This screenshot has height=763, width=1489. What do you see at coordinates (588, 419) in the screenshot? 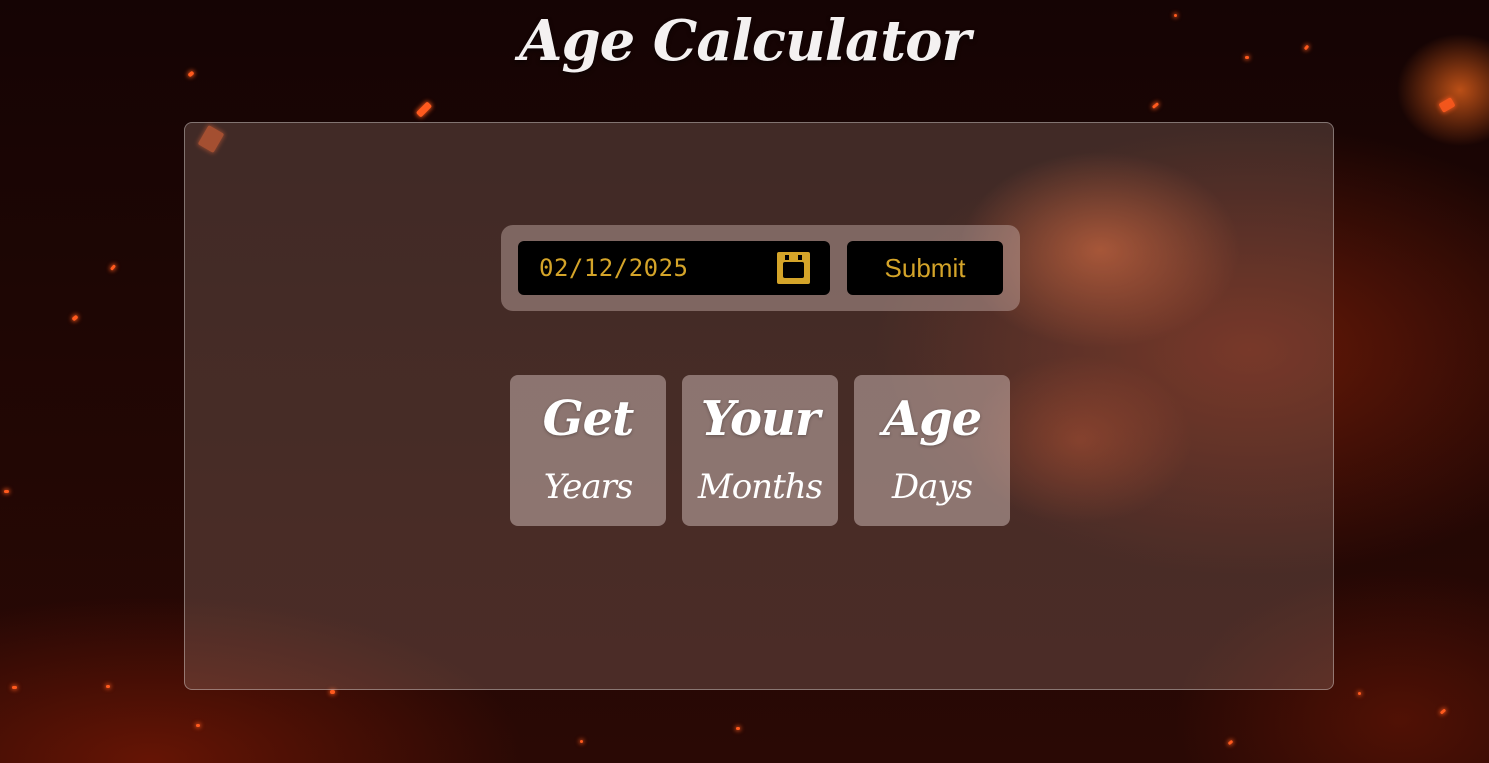
I see `years-card-heading: Get` at bounding box center [588, 419].